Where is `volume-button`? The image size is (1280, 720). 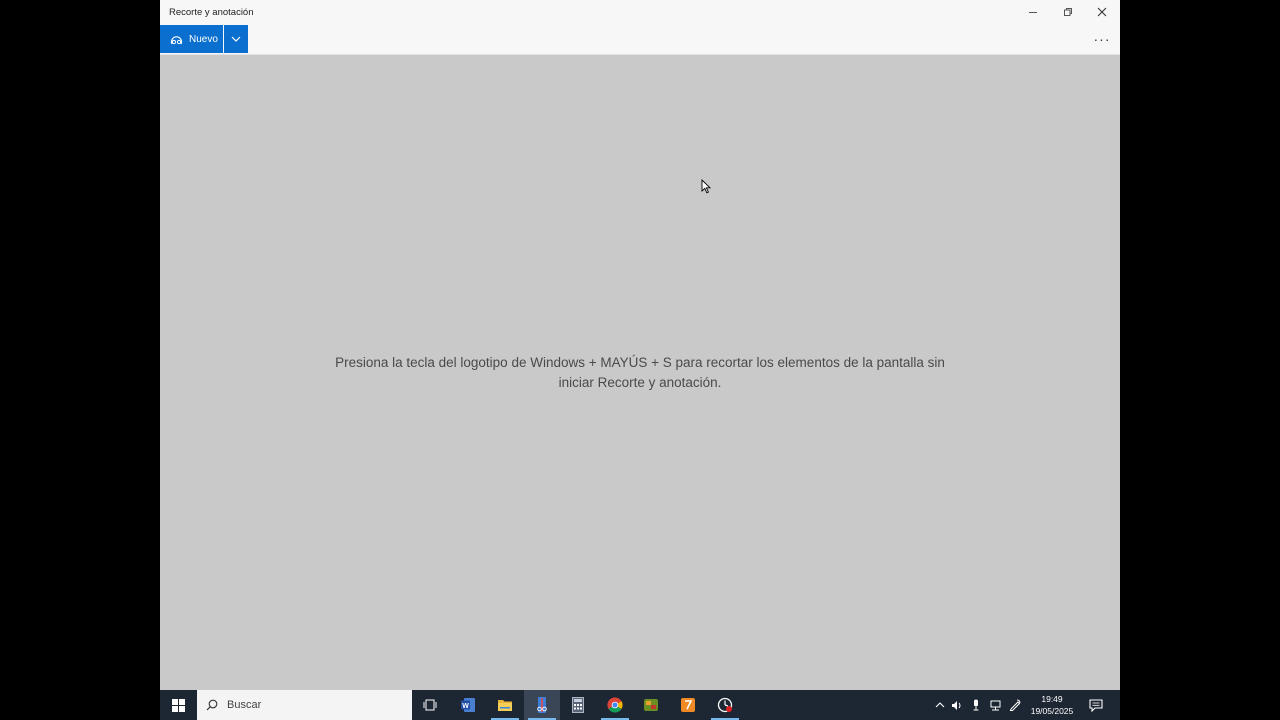
volume-button is located at coordinates (957, 705).